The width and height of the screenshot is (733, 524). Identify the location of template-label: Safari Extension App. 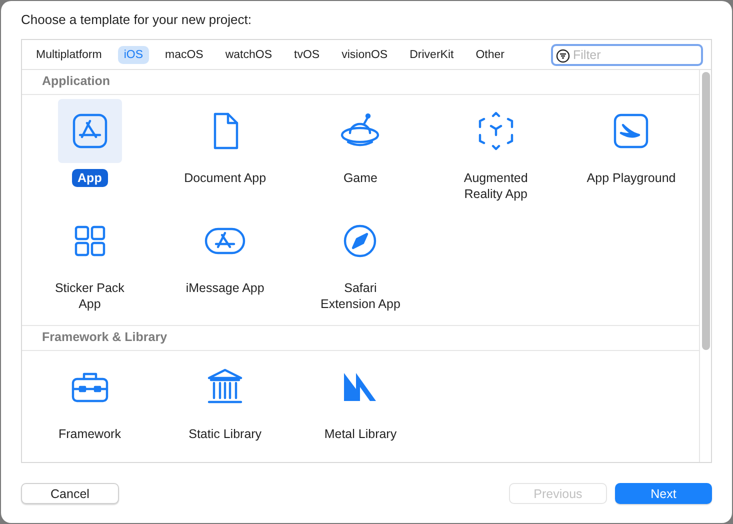
(361, 296).